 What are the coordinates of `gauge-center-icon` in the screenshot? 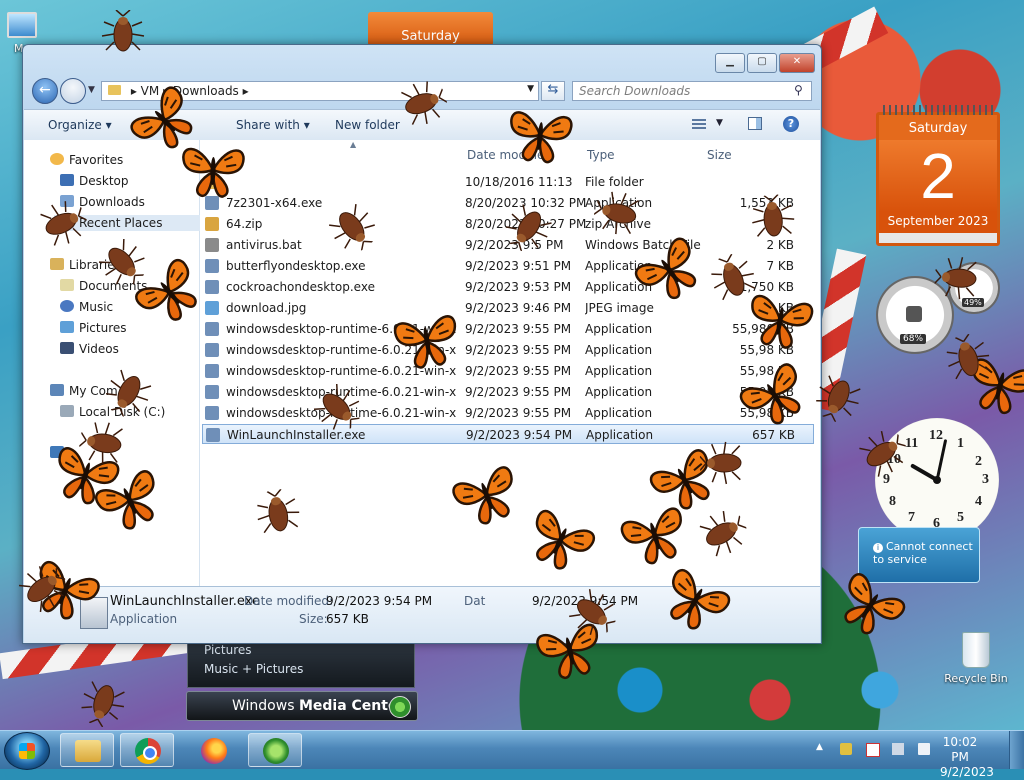 It's located at (914, 314).